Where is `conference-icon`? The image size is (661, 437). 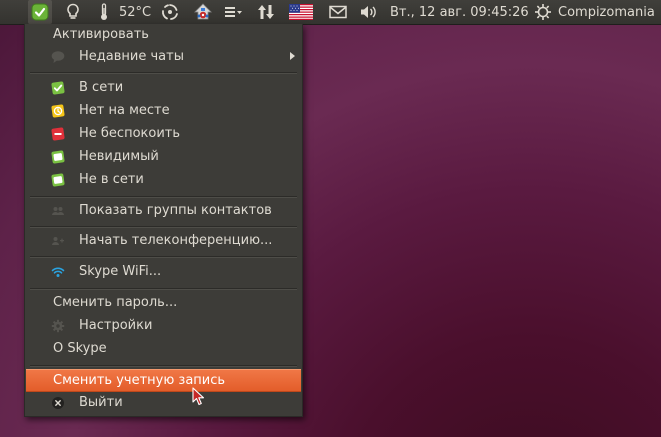 conference-icon is located at coordinates (58, 241).